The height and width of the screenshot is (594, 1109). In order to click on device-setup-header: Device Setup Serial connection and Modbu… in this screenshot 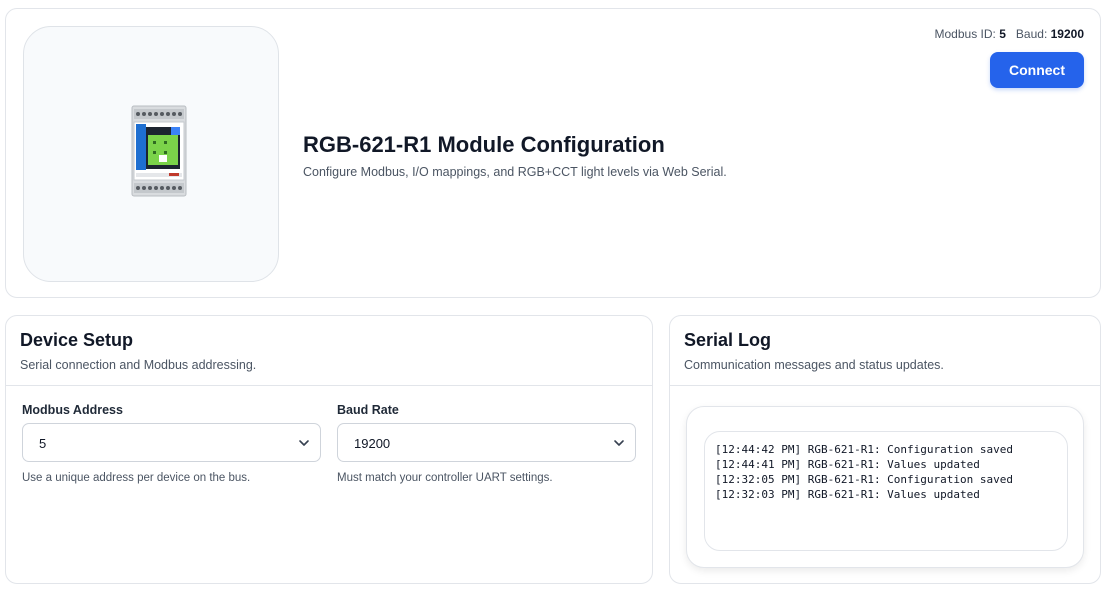, I will do `click(329, 351)`.